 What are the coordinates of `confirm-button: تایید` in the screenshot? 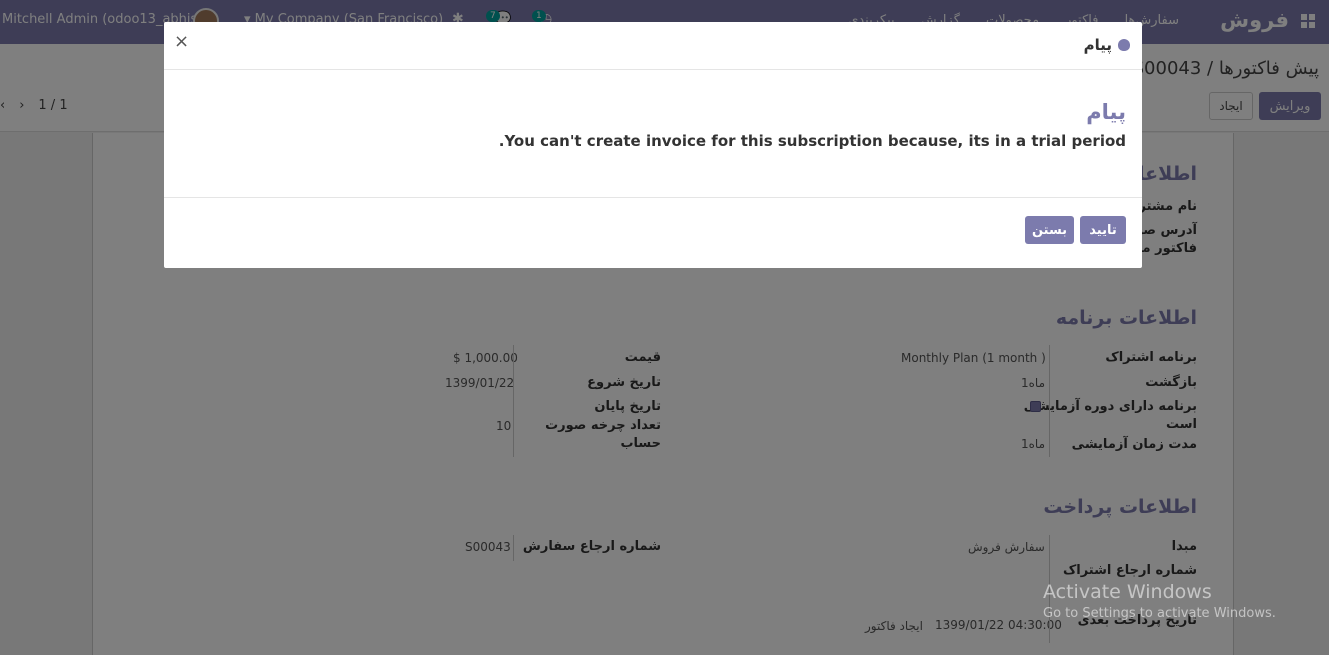 It's located at (1103, 230).